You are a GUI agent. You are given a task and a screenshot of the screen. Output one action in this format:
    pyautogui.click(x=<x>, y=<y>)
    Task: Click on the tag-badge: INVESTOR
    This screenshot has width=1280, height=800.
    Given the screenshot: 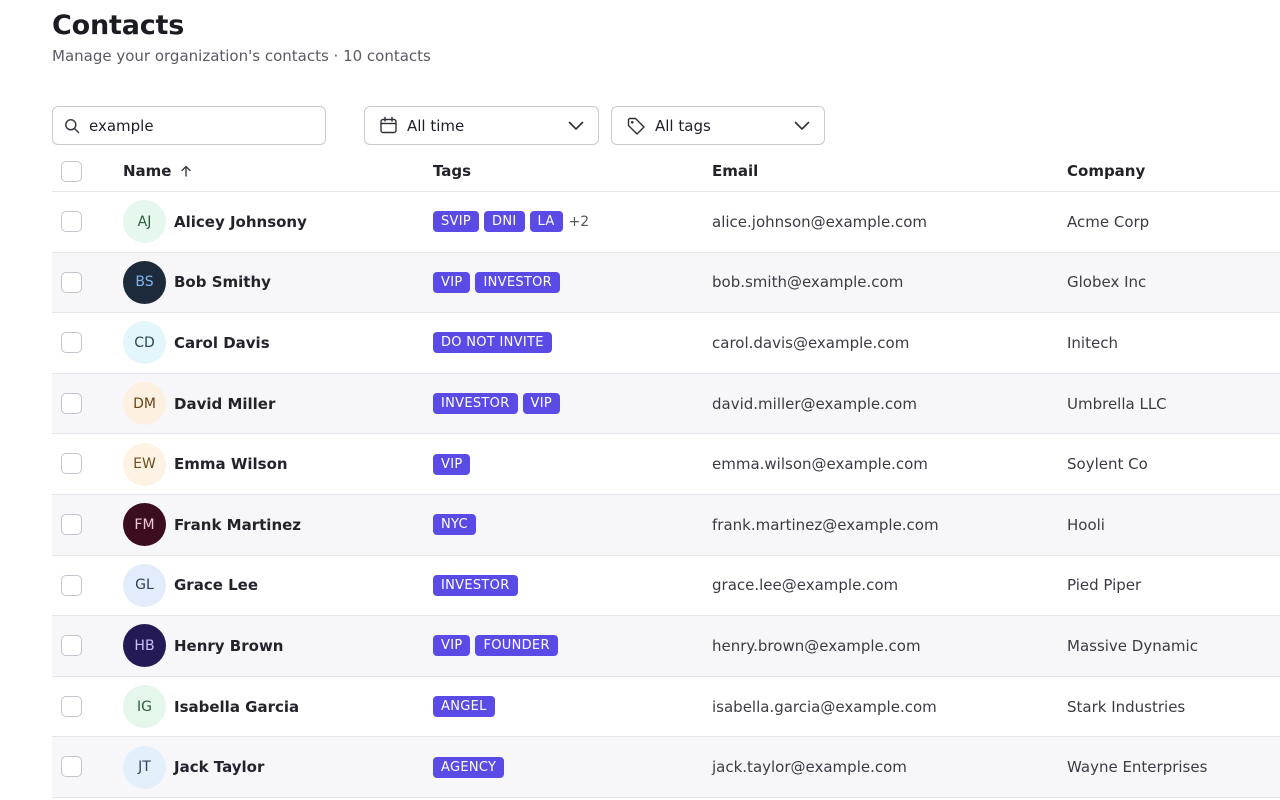 What is the action you would take?
    pyautogui.click(x=475, y=404)
    